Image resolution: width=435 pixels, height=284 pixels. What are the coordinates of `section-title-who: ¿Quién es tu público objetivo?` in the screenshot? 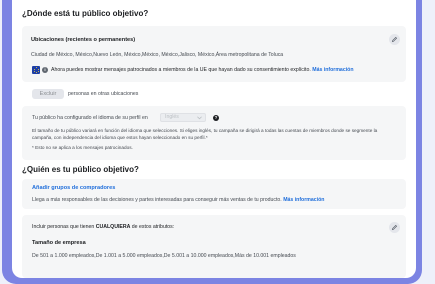 It's located at (80, 169).